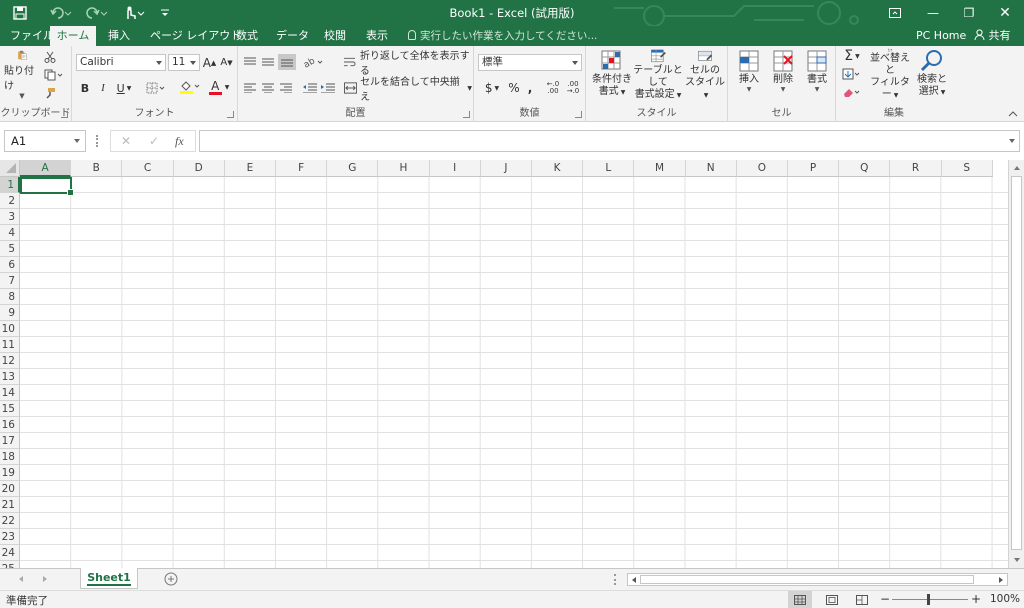 Image resolution: width=1024 pixels, height=608 pixels. Describe the element at coordinates (190, 87) in the screenshot. I see `fill-color-button` at that location.